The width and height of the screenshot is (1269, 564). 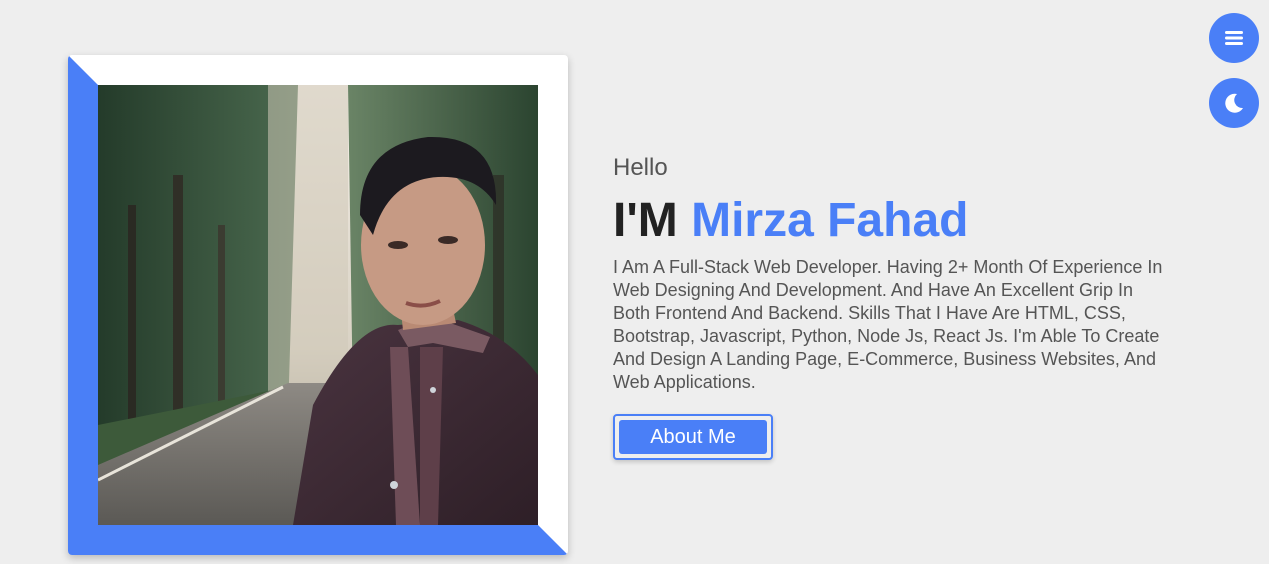 I want to click on theme-toggle-button, so click(x=1234, y=103).